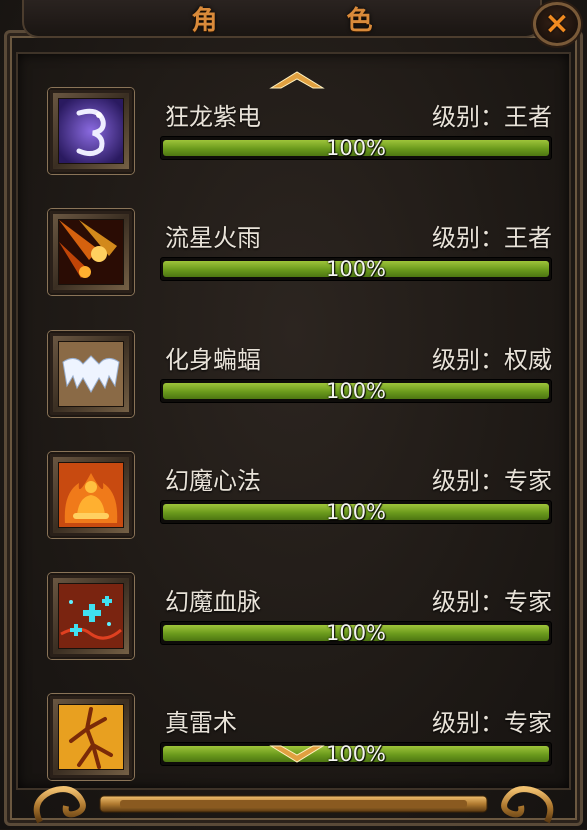 Image resolution: width=587 pixels, height=830 pixels. I want to click on skill-row: 狂龙紫电 级别：王者 100%, so click(293, 148).